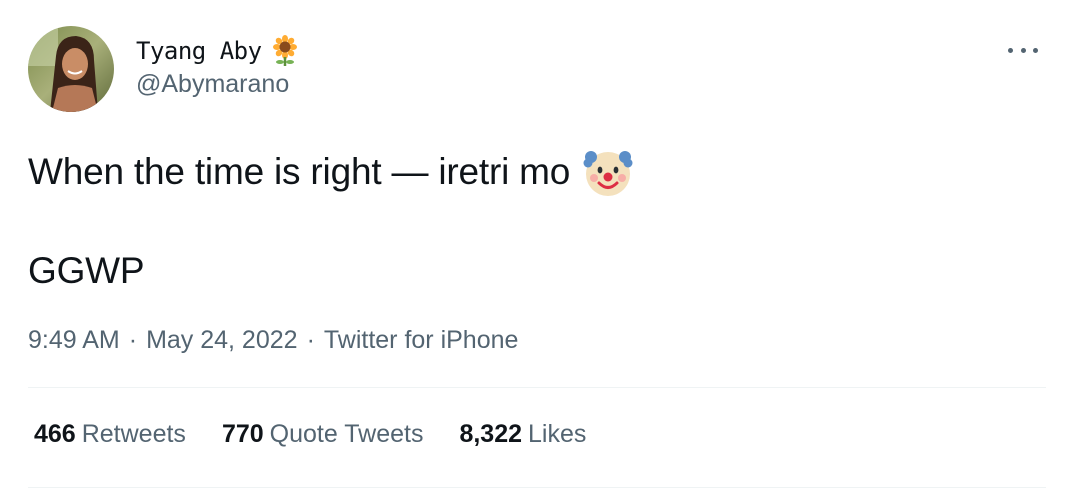  What do you see at coordinates (284, 50) in the screenshot?
I see `sunflower-icon` at bounding box center [284, 50].